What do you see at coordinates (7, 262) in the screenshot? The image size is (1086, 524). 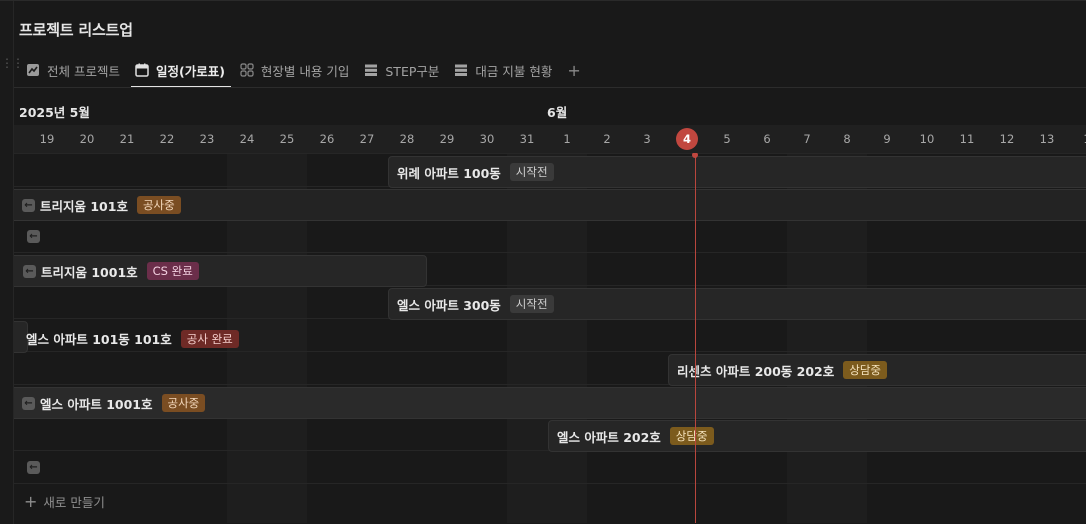 I see `left-gutter` at bounding box center [7, 262].